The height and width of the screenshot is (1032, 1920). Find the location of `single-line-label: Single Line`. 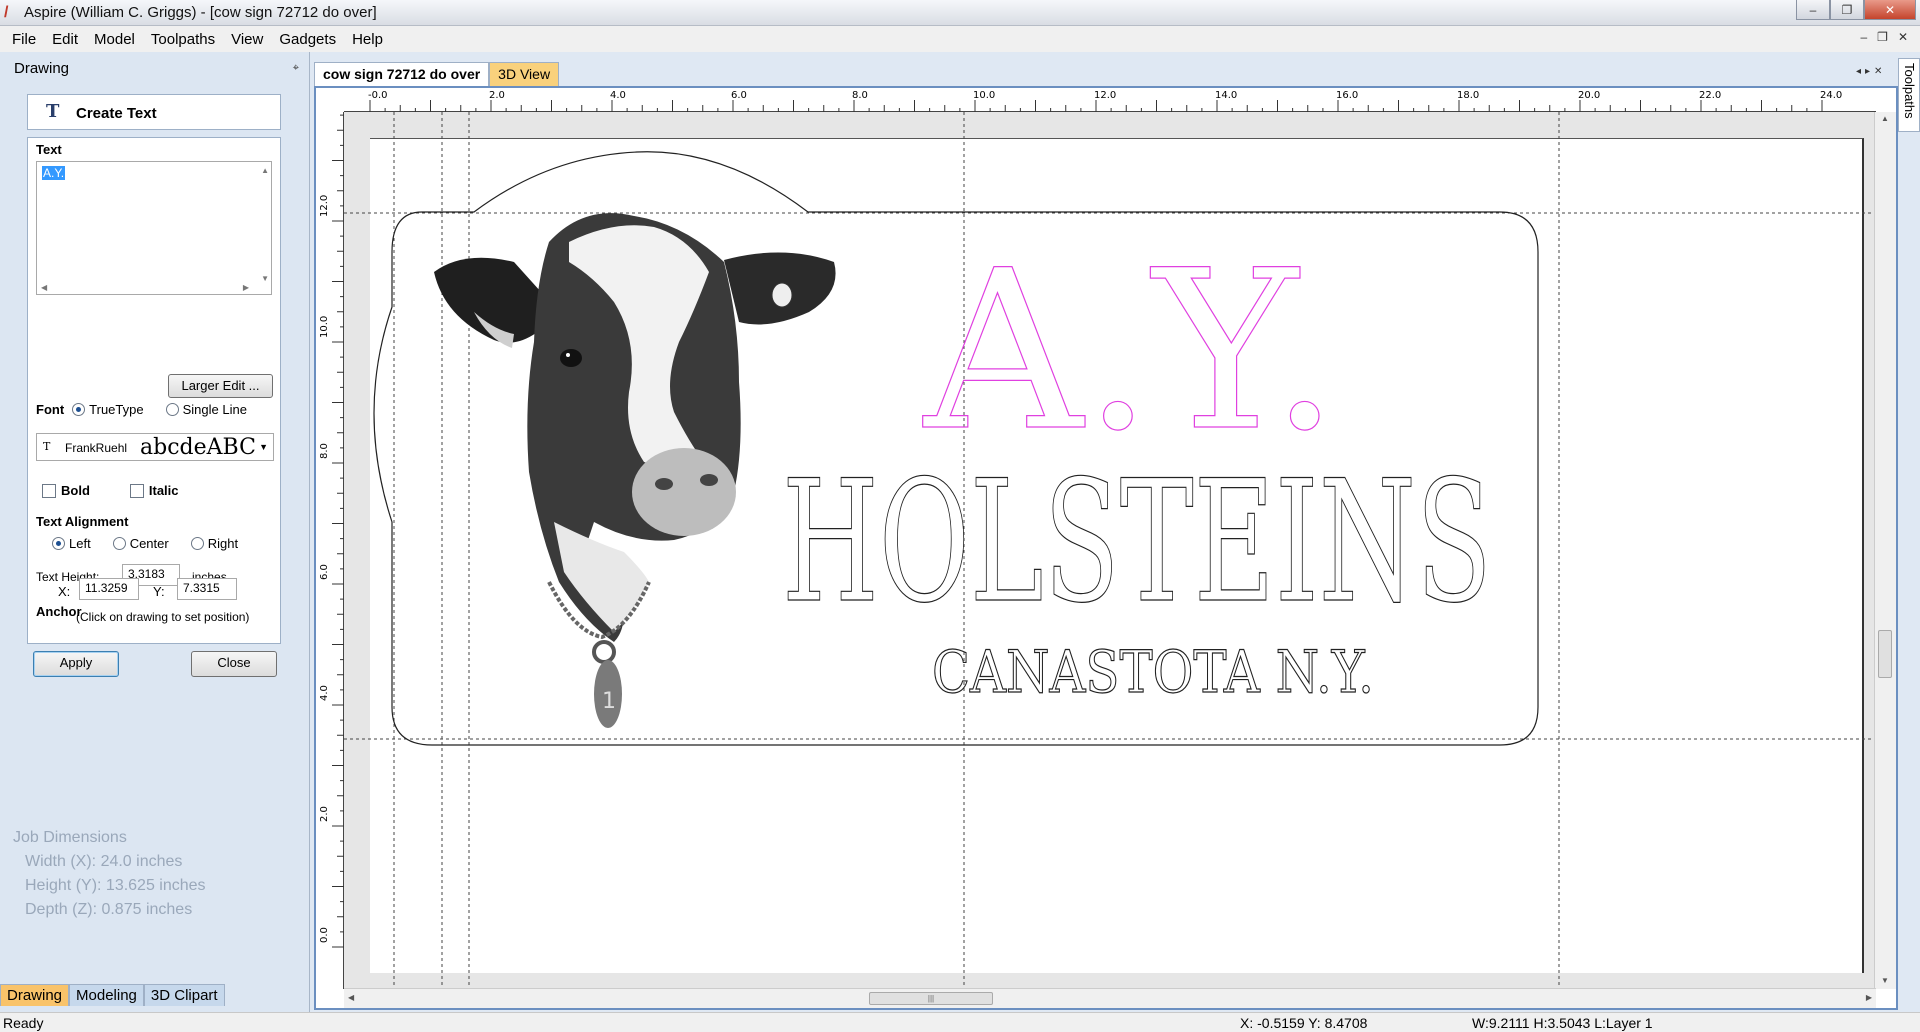

single-line-label: Single Line is located at coordinates (214, 409).